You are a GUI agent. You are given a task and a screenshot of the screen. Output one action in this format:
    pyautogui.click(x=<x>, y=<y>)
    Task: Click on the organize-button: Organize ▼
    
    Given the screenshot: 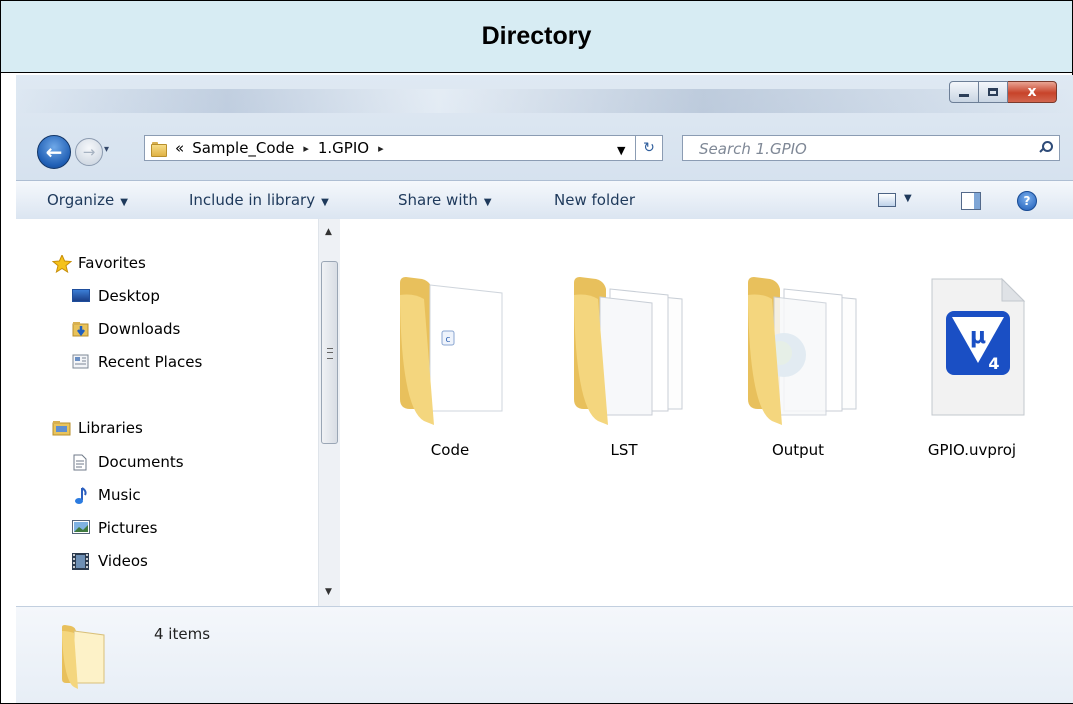 What is the action you would take?
    pyautogui.click(x=87, y=200)
    